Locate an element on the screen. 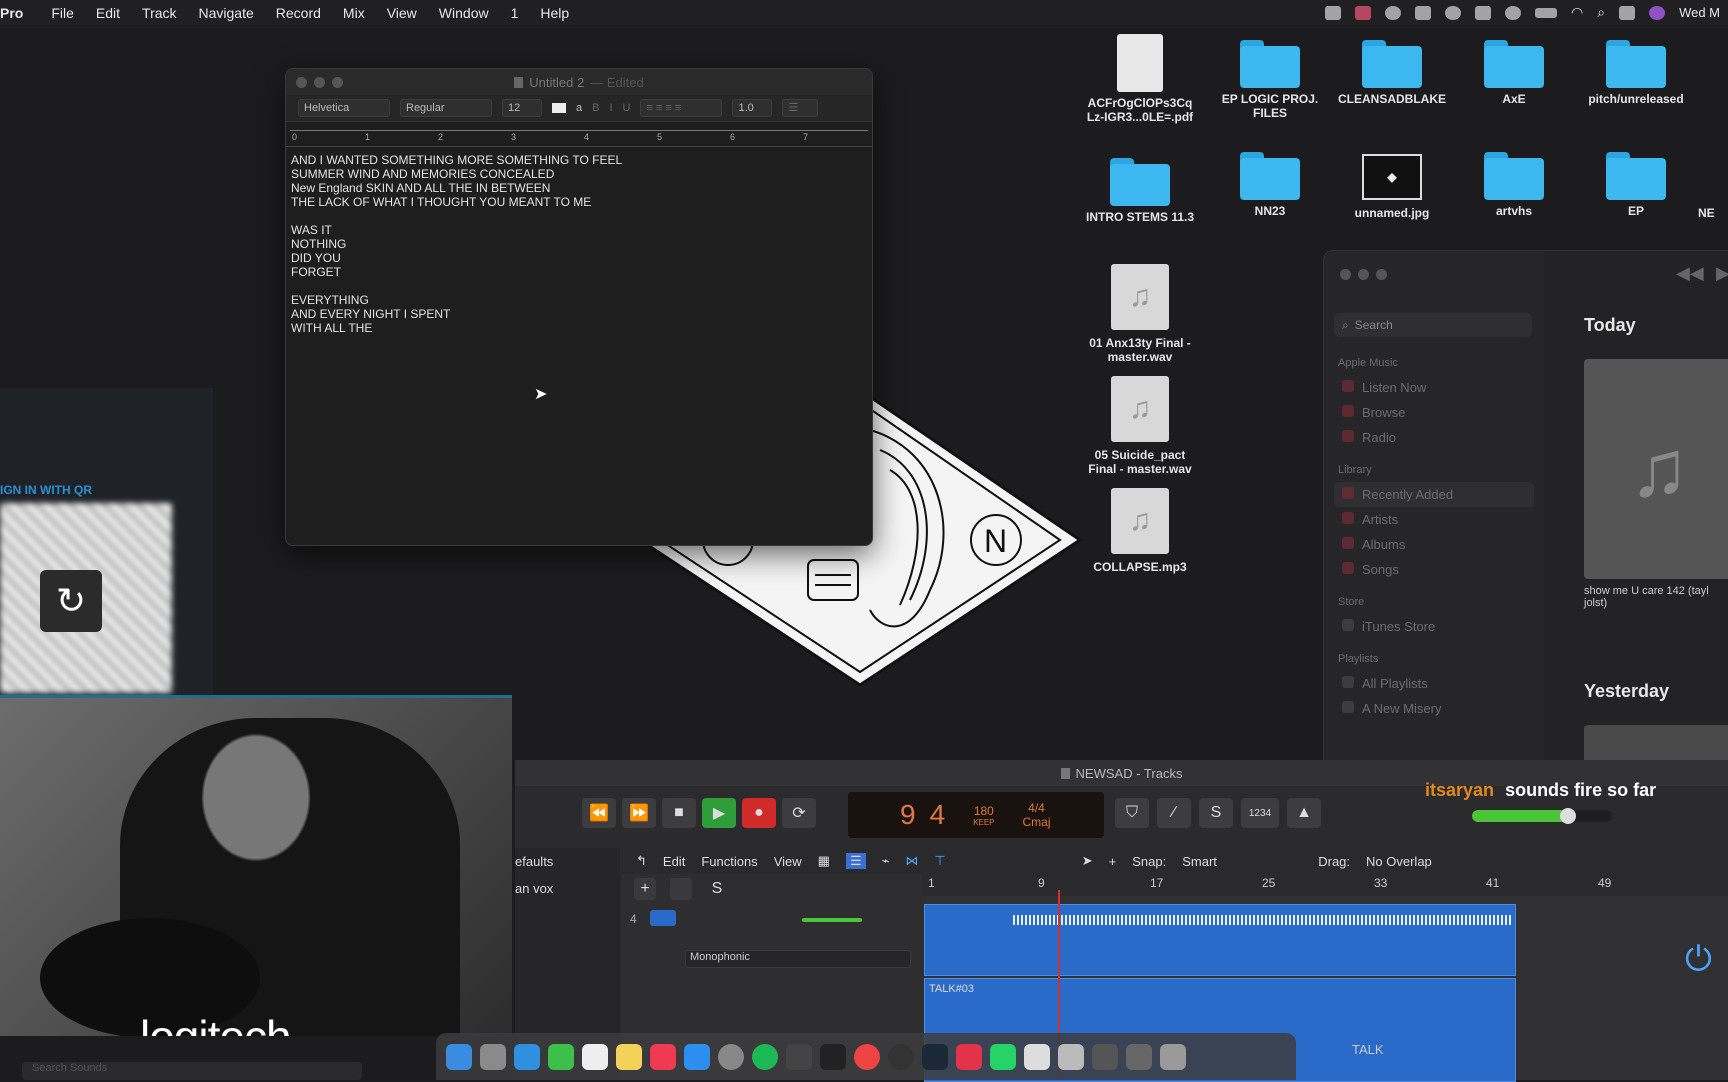 Image resolution: width=1728 pixels, height=1082 pixels. desktop-icon-intro-stems: INTRO STEMS 11.3 is located at coordinates (1140, 191).